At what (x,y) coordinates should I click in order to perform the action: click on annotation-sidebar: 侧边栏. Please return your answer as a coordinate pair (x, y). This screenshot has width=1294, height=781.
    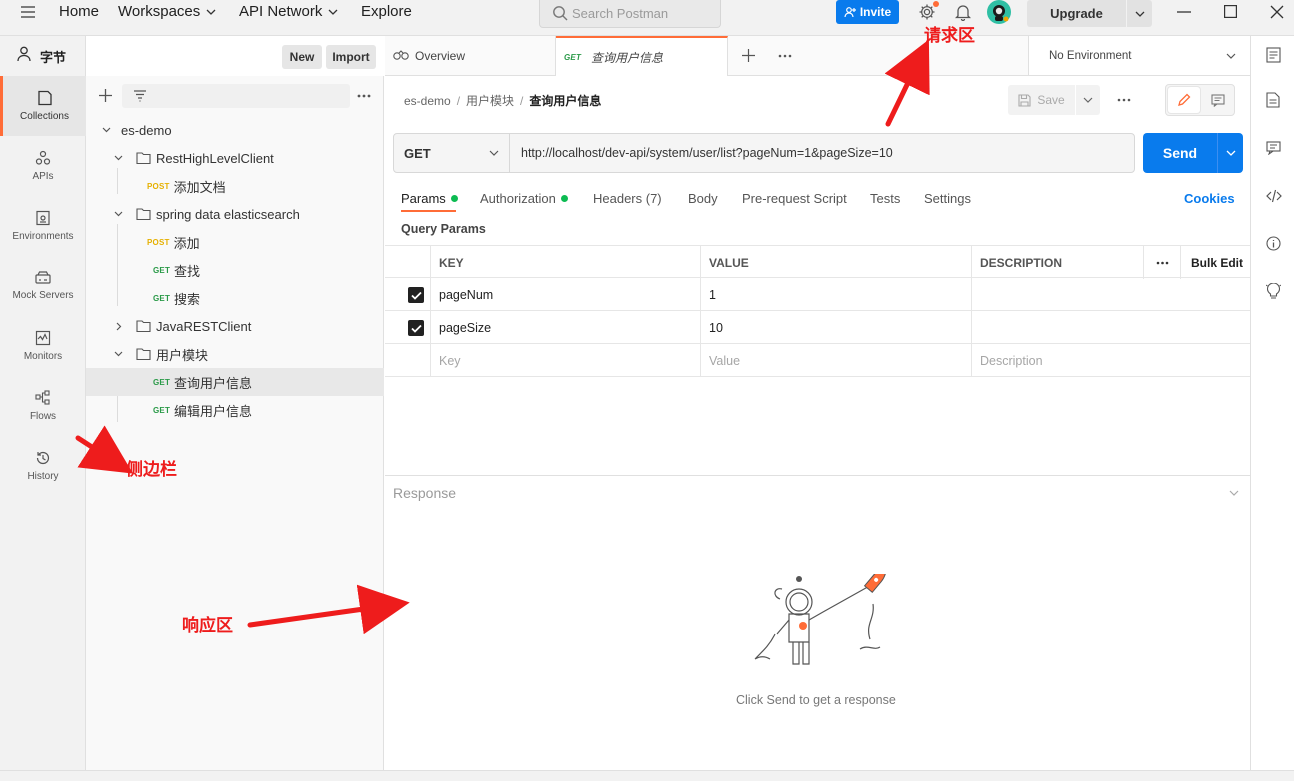
    Looking at the image, I should click on (151, 470).